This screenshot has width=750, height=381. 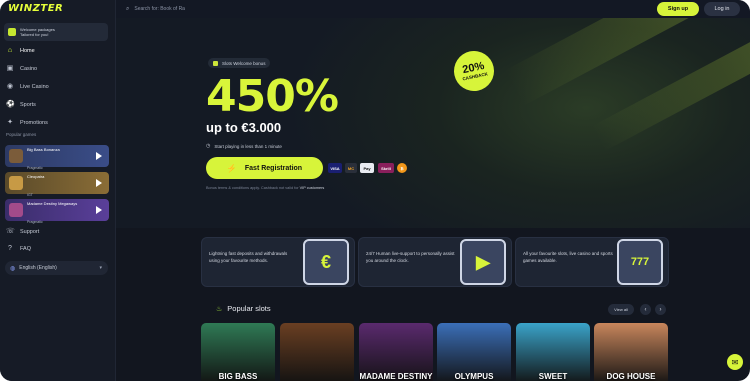 What do you see at coordinates (640, 262) in the screenshot?
I see `slot-machine-icon: 777` at bounding box center [640, 262].